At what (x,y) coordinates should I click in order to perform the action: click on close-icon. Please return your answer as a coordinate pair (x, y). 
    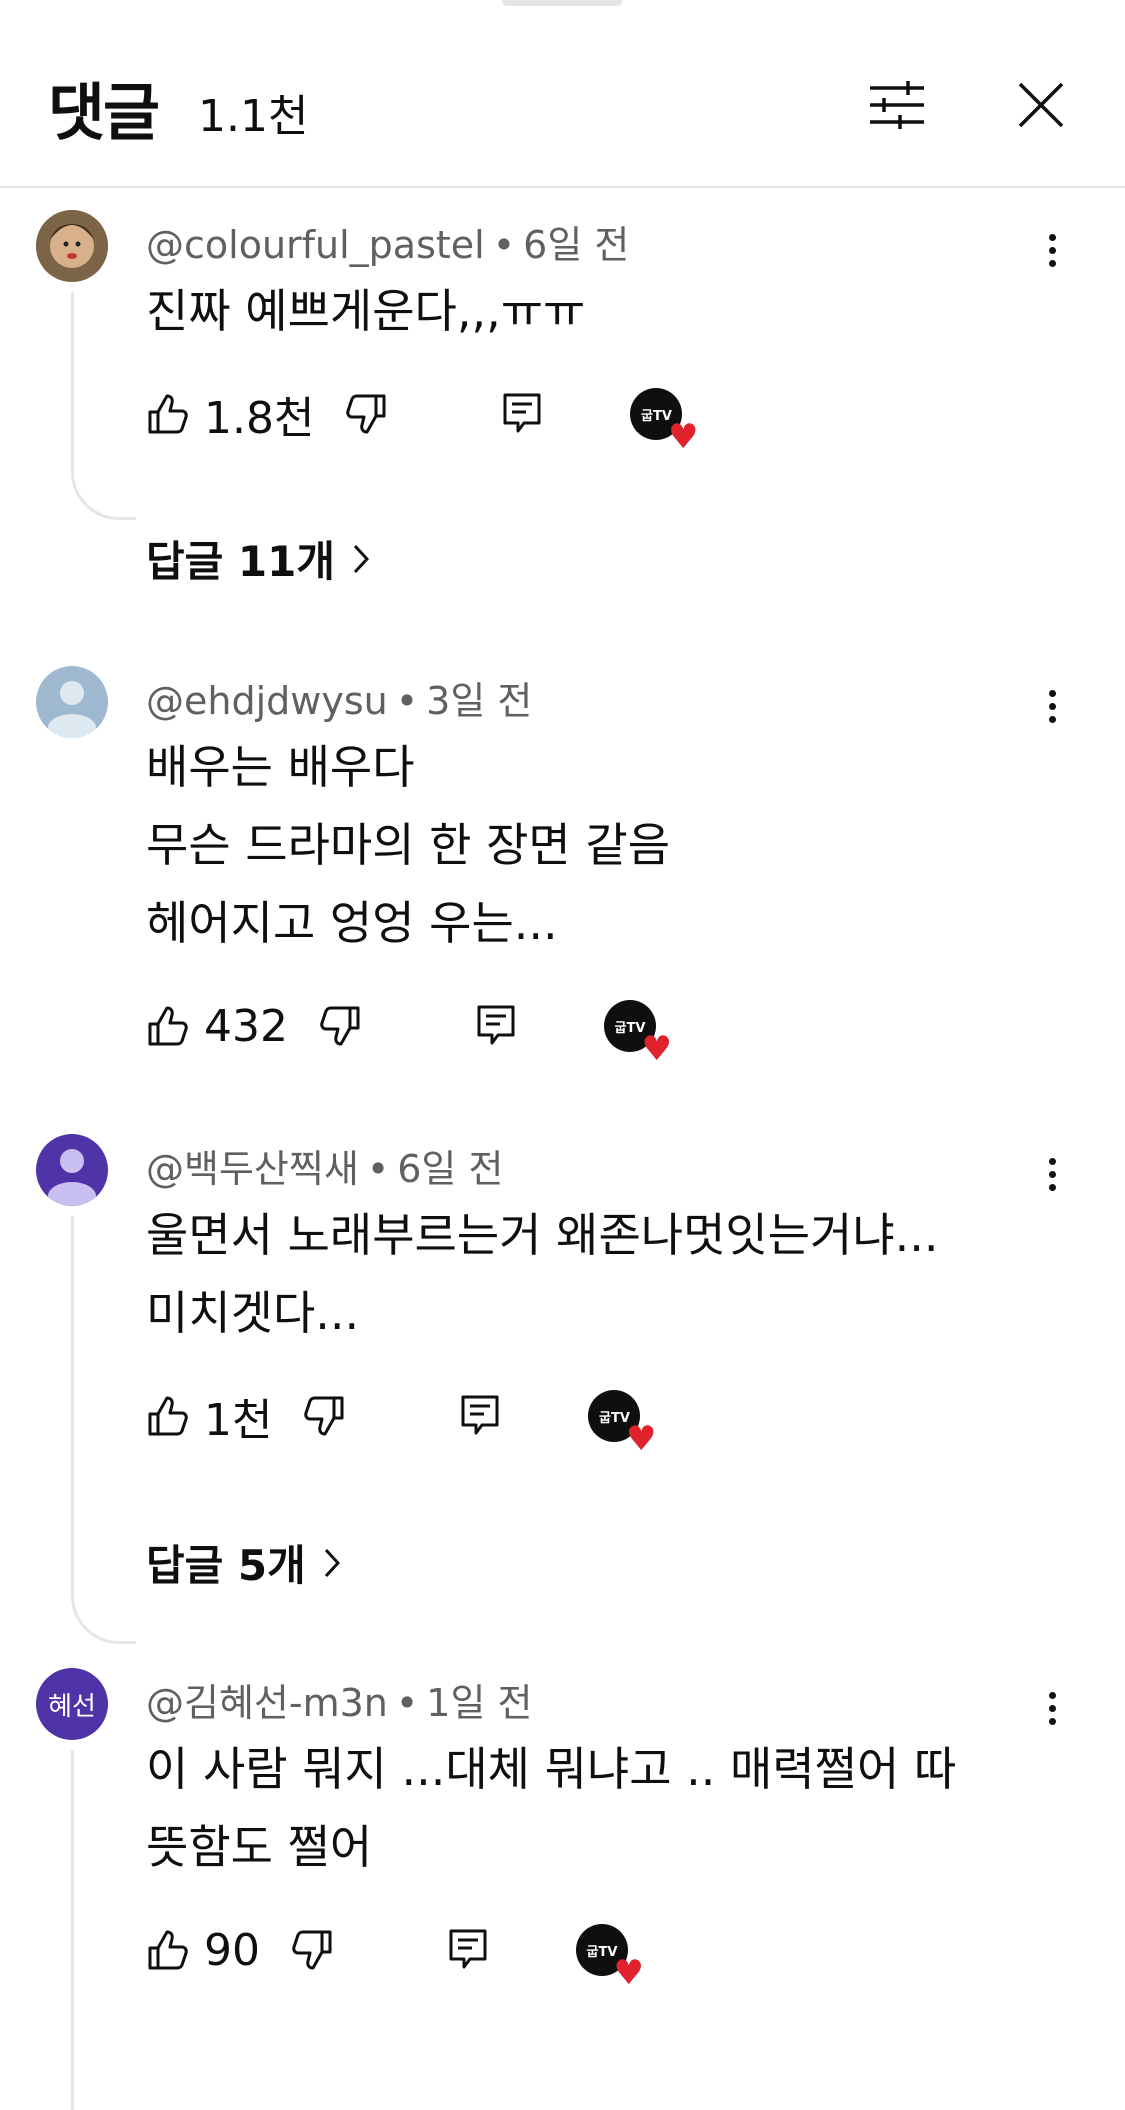
    Looking at the image, I should click on (1041, 105).